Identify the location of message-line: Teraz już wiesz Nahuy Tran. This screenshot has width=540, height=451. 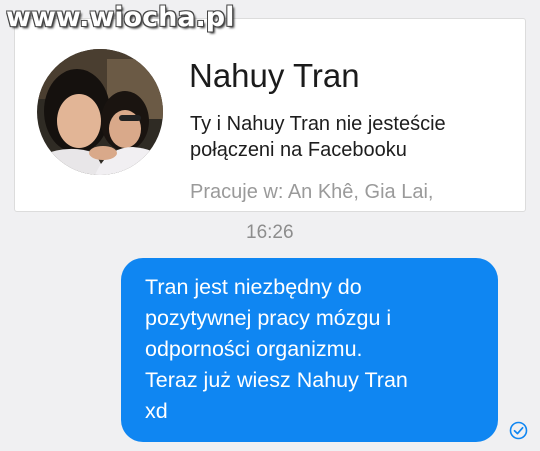
(276, 380).